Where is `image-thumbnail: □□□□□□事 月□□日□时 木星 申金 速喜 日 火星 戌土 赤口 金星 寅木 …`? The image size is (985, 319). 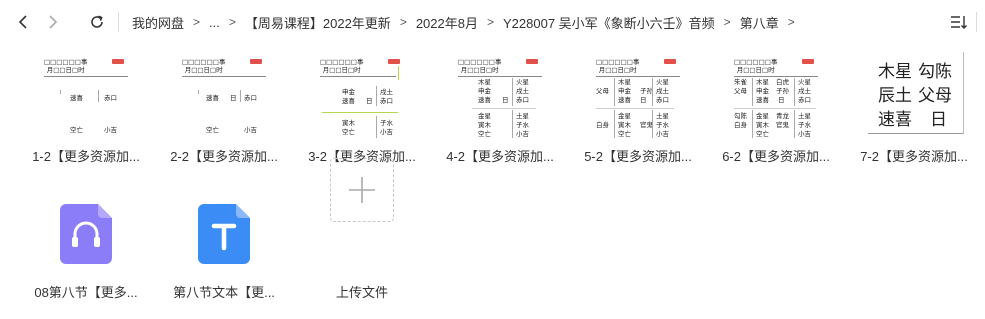
image-thumbnail: □□□□□□事 月□□日□时 木星 申金 速喜 日 火星 戌土 赤口 金星 寅木 … is located at coordinates (500, 95).